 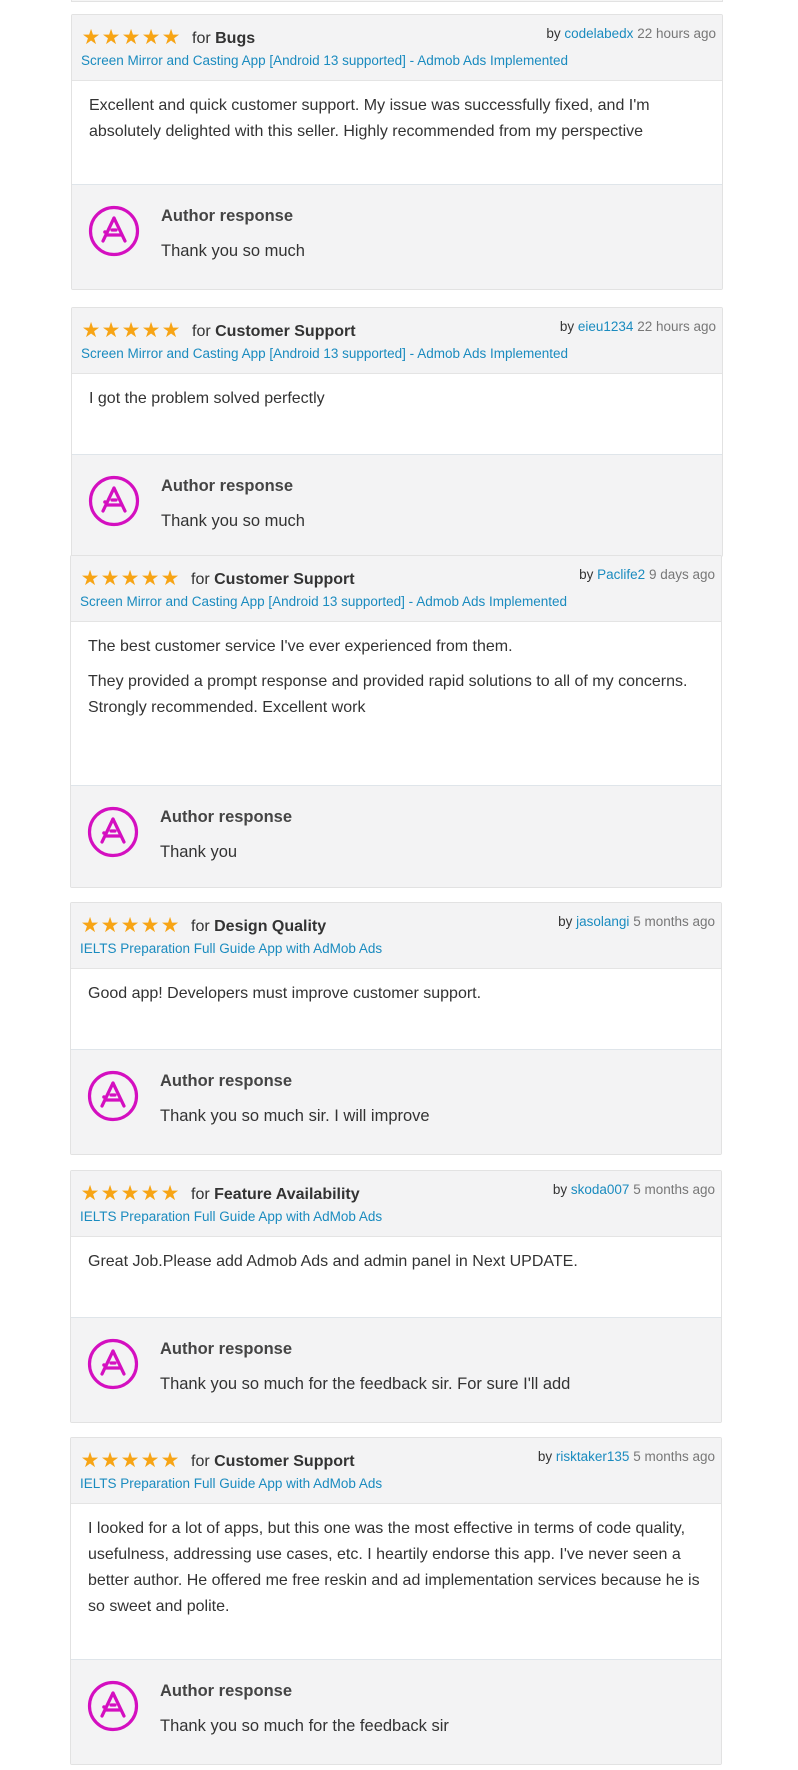 What do you see at coordinates (602, 921) in the screenshot?
I see `reviewer-link: jasolangi` at bounding box center [602, 921].